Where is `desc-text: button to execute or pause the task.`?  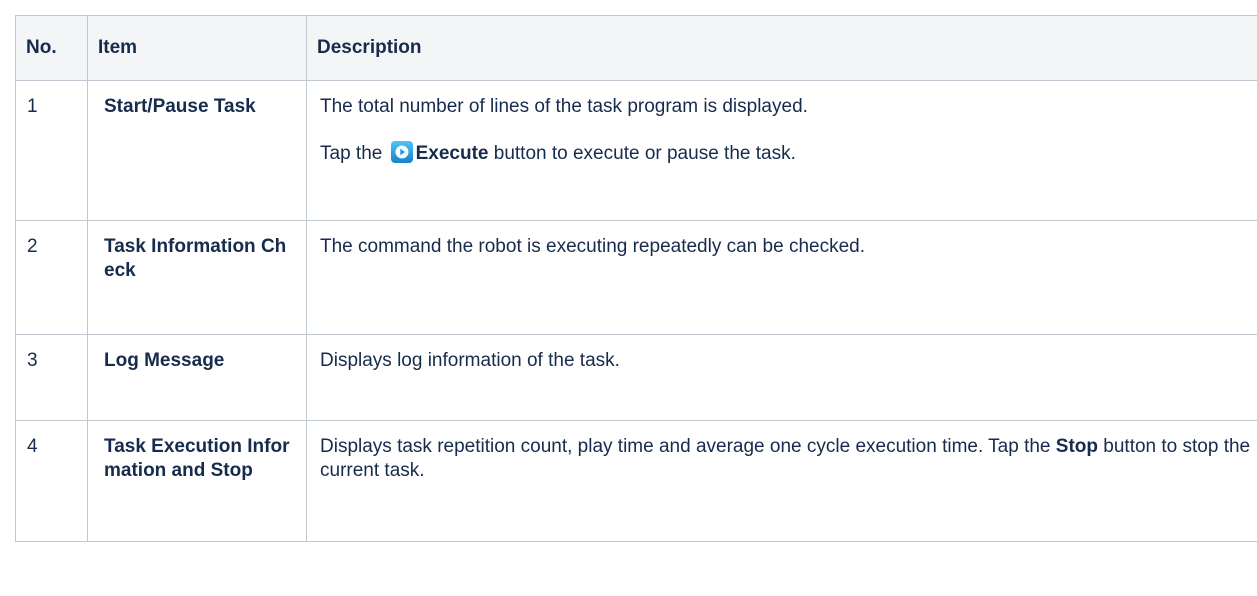
desc-text: button to execute or pause the task. is located at coordinates (644, 153).